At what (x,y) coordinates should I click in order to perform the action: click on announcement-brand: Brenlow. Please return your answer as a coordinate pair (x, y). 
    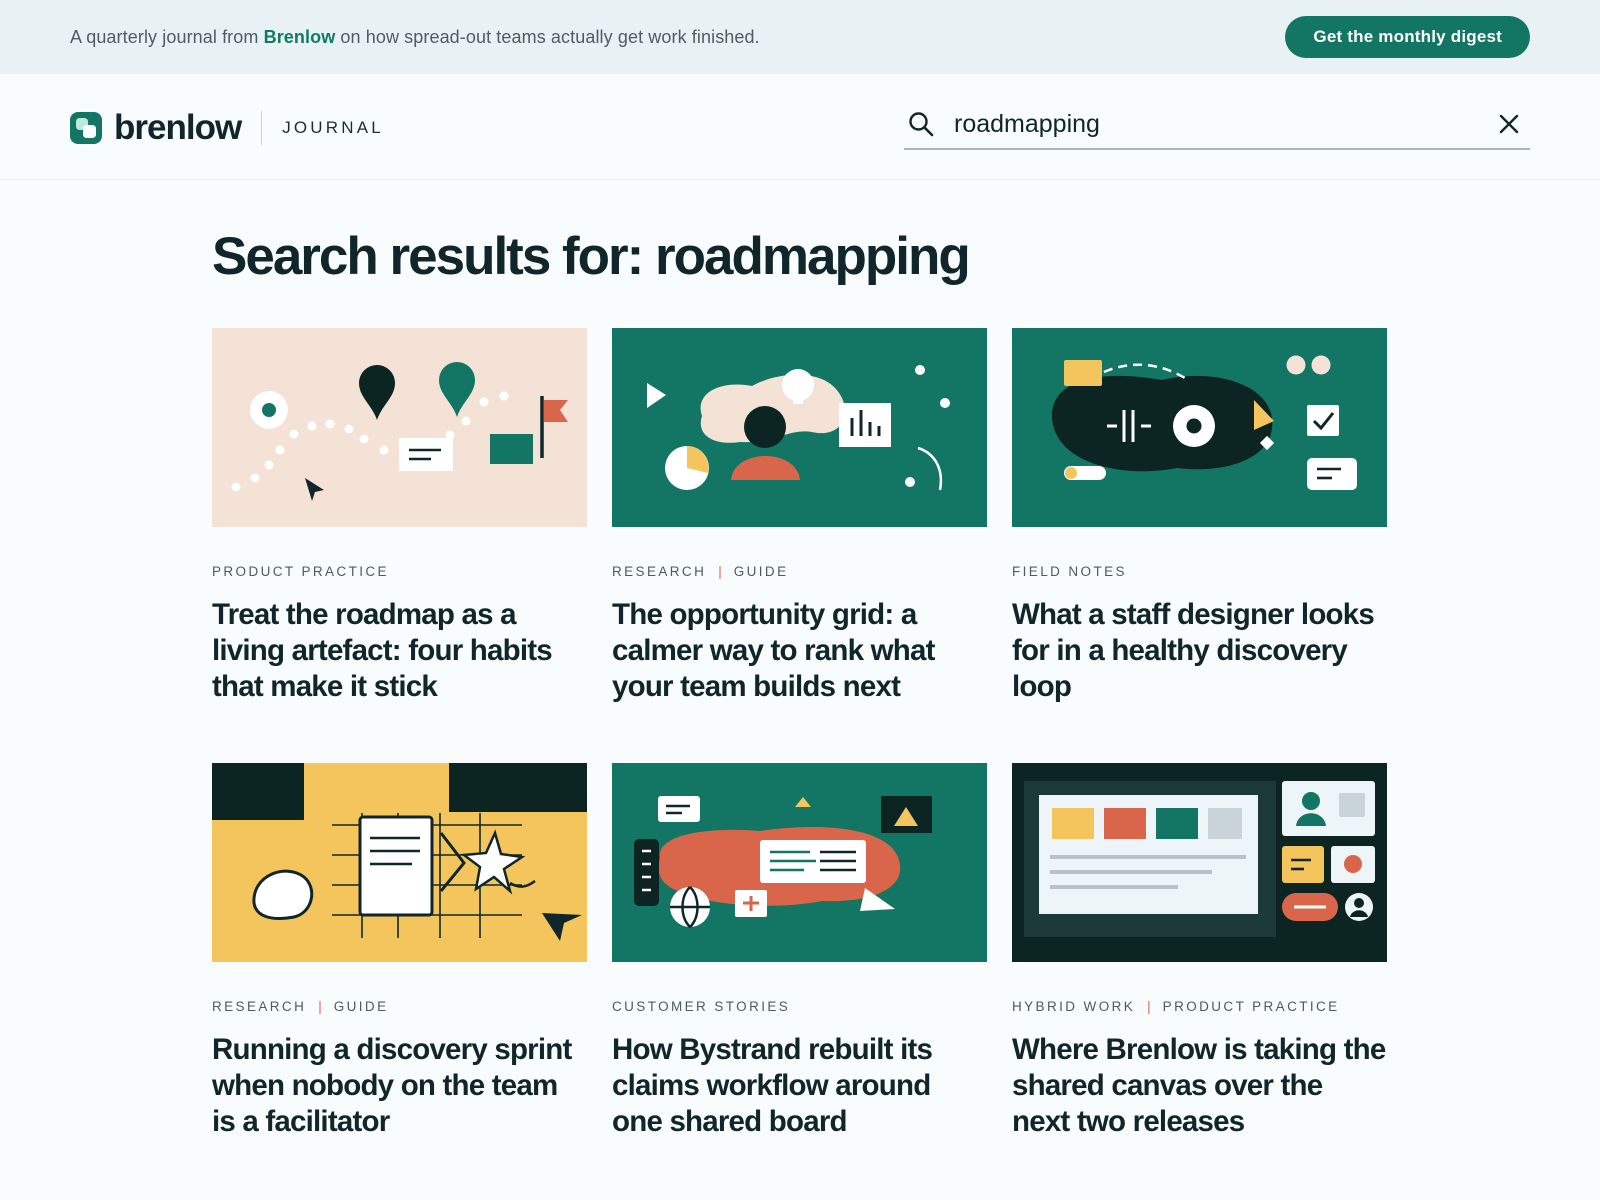
    Looking at the image, I should click on (299, 36).